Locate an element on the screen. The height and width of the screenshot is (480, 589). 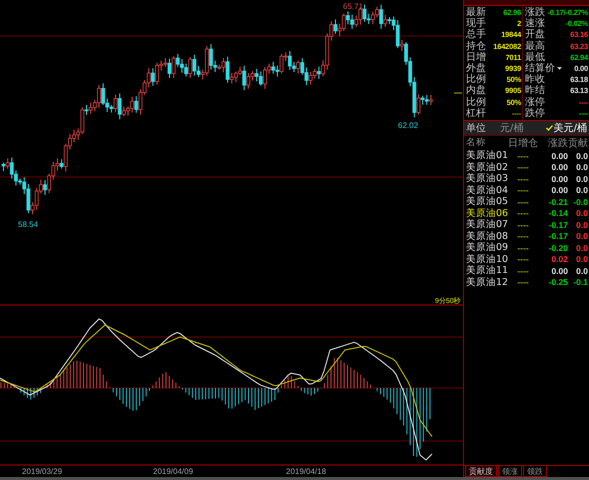
date-label: 2019/04/09 is located at coordinates (173, 471).